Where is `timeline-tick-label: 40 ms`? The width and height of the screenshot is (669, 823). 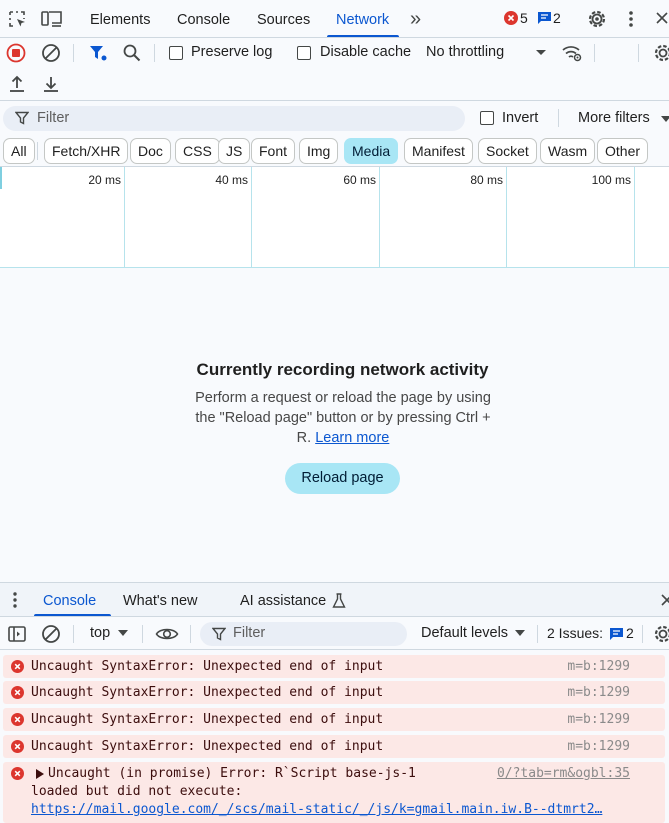
timeline-tick-label: 40 ms is located at coordinates (231, 180).